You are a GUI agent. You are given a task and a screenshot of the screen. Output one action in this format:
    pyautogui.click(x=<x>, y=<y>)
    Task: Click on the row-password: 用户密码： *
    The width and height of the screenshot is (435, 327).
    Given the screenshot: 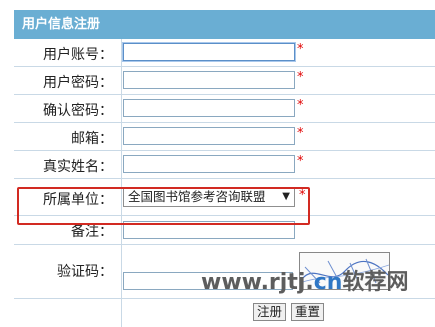 What is the action you would take?
    pyautogui.click(x=224, y=81)
    